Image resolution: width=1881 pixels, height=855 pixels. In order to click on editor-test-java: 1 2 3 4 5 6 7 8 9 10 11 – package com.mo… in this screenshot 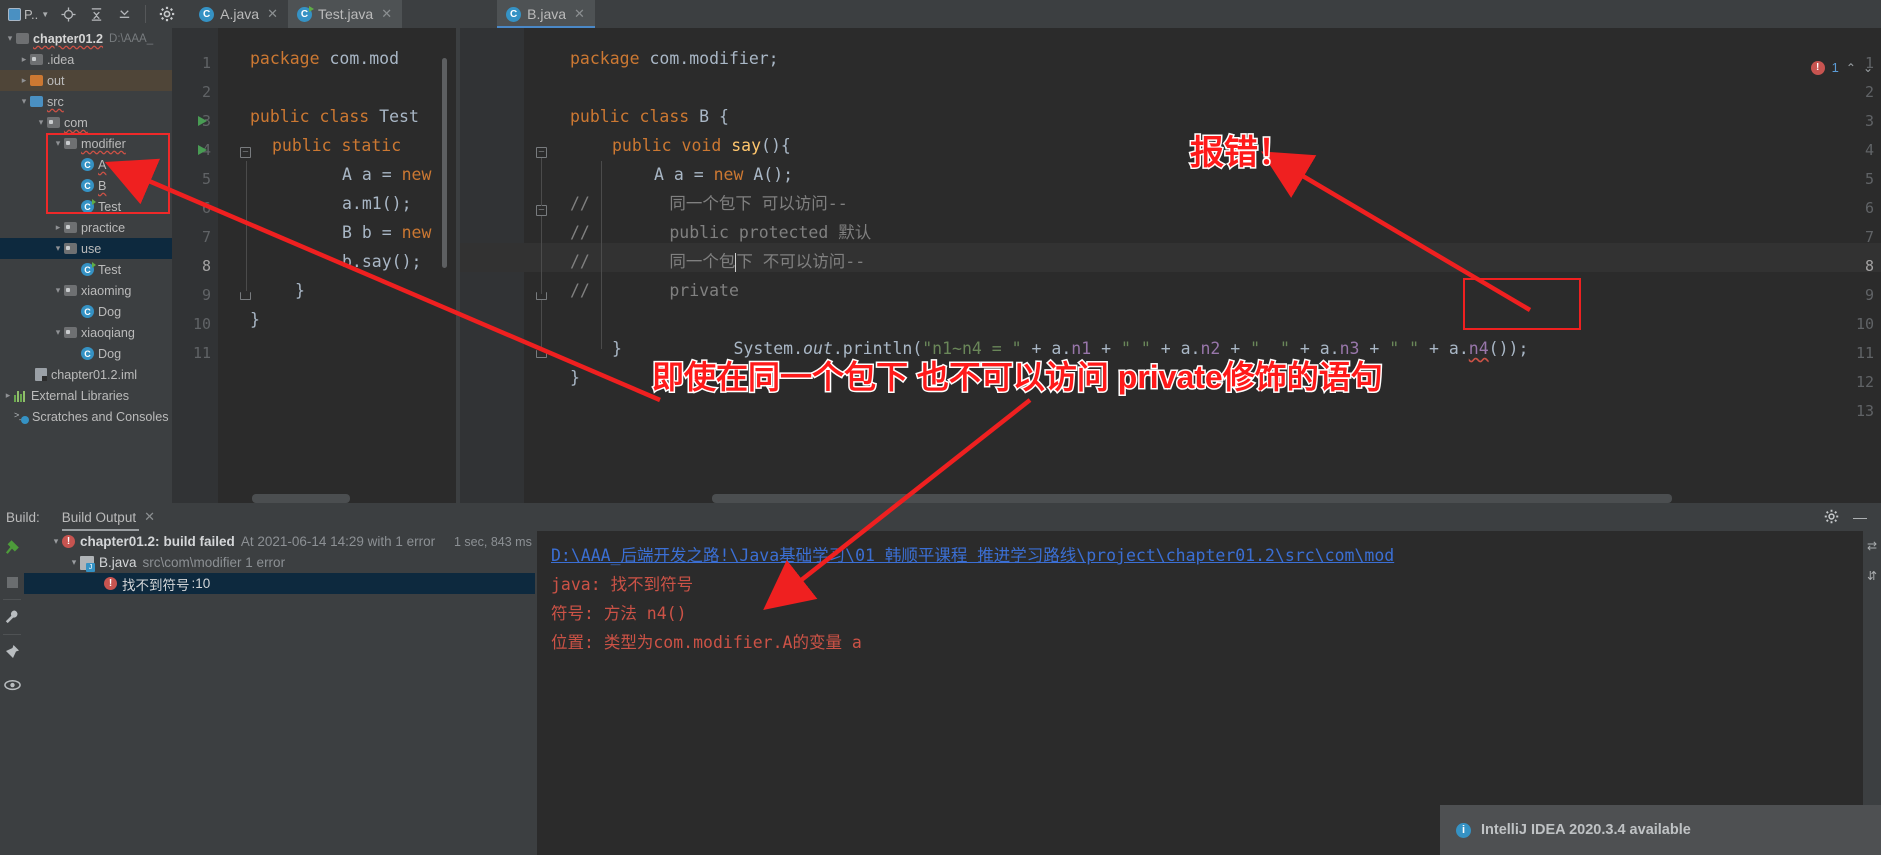, I will do `click(314, 265)`.